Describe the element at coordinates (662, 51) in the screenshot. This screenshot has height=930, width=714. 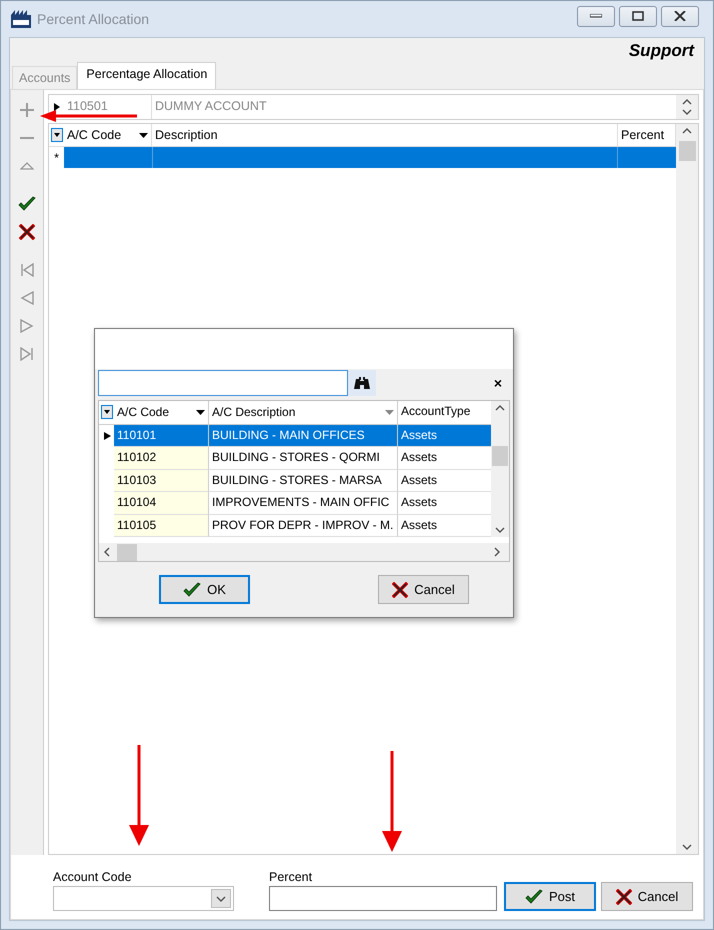
I see `caption-label: Support` at that location.